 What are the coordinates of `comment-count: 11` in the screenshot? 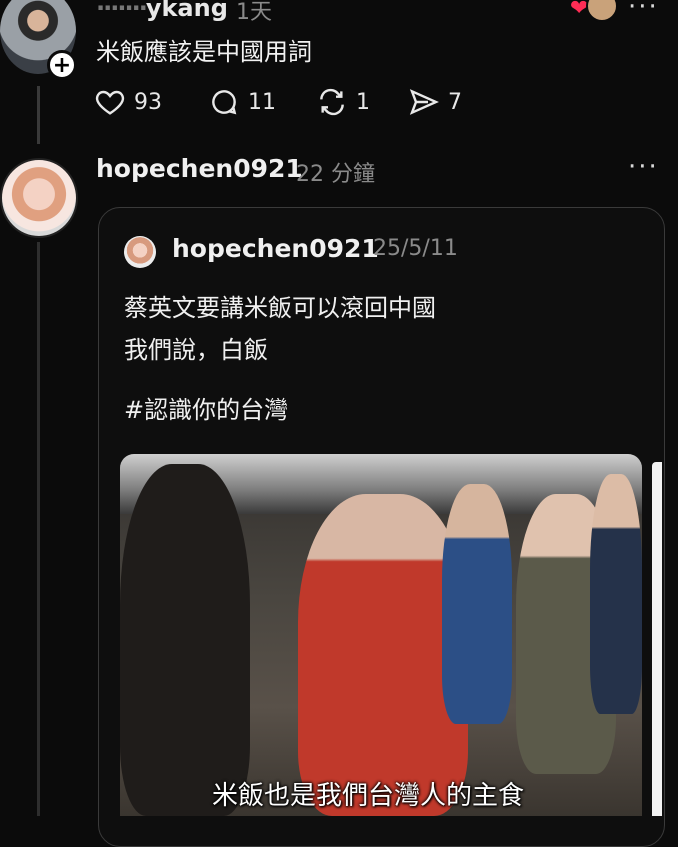 It's located at (262, 102).